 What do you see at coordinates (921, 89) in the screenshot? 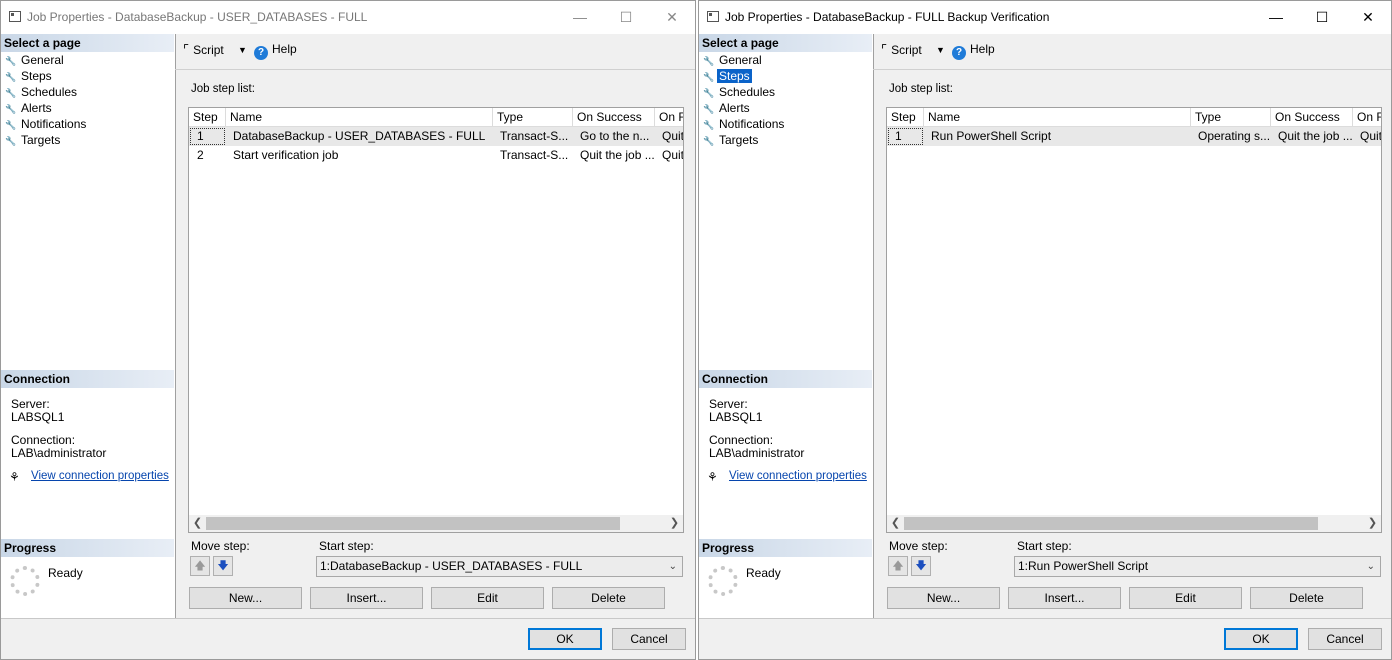
I see `job-step-list-label: Job step list:` at bounding box center [921, 89].